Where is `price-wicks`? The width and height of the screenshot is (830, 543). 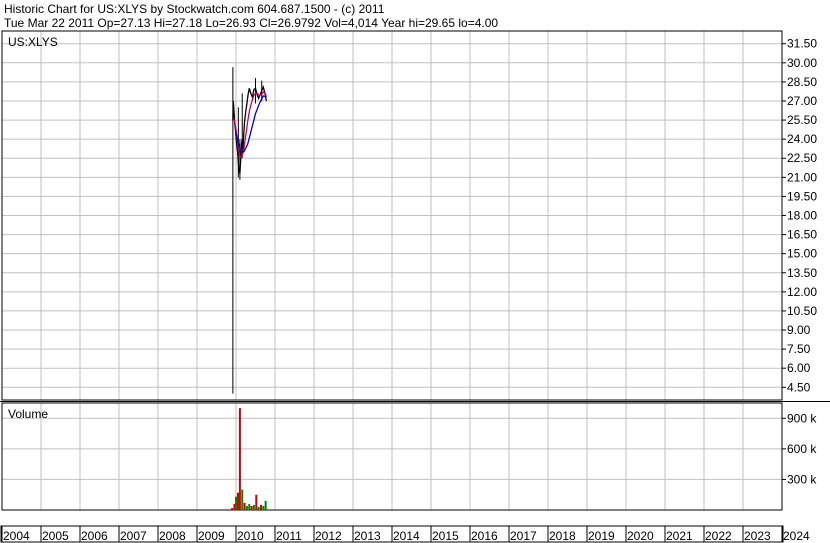 price-wicks is located at coordinates (247, 230).